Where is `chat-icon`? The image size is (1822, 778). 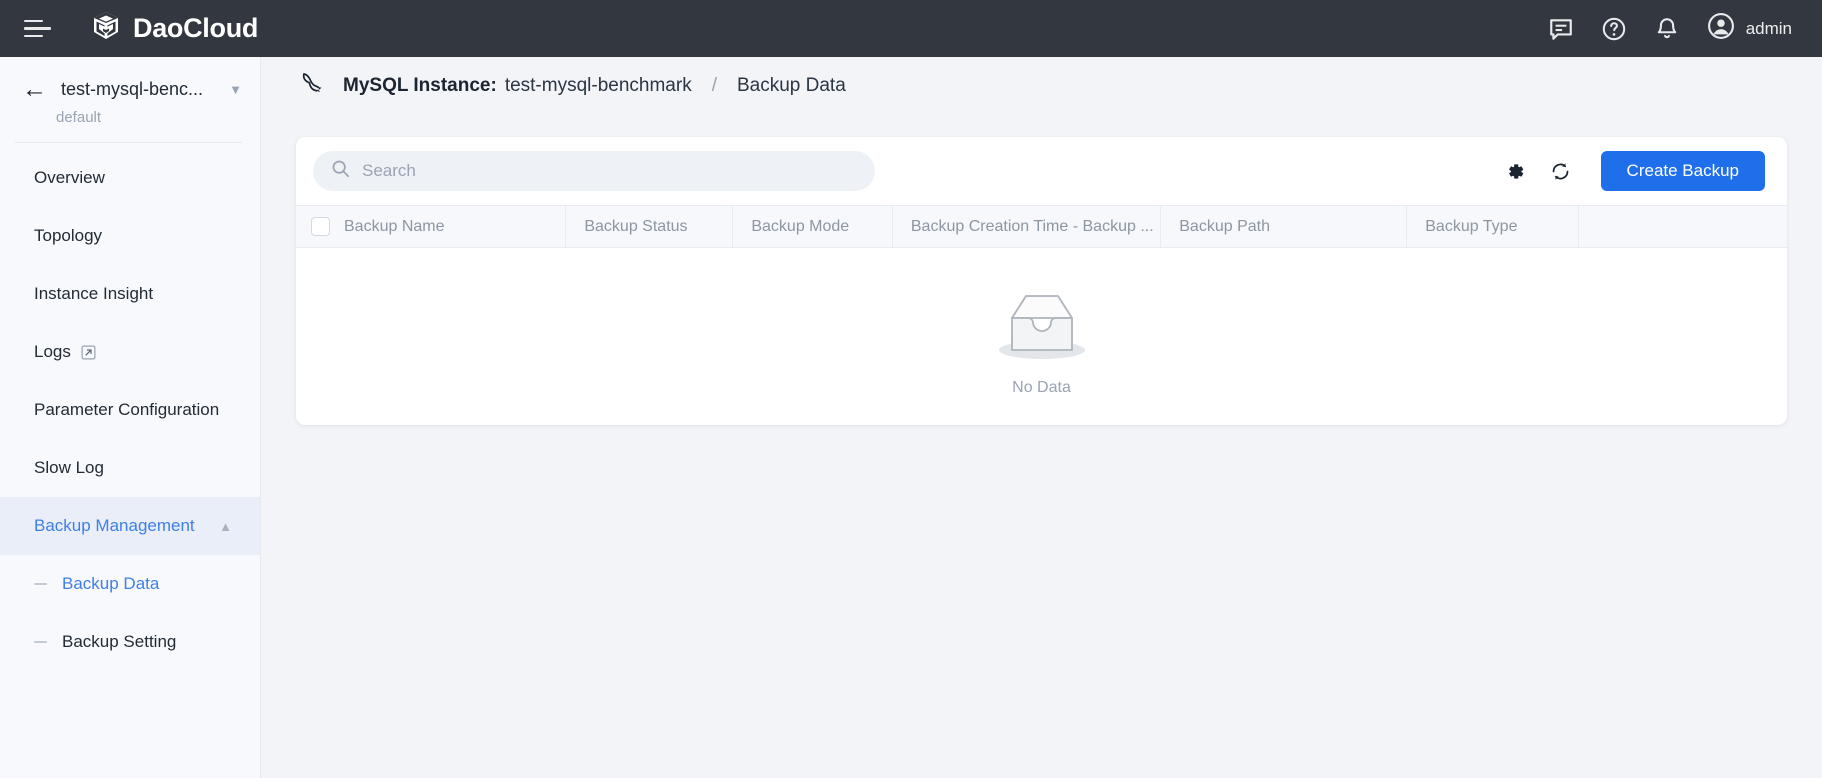 chat-icon is located at coordinates (1561, 29).